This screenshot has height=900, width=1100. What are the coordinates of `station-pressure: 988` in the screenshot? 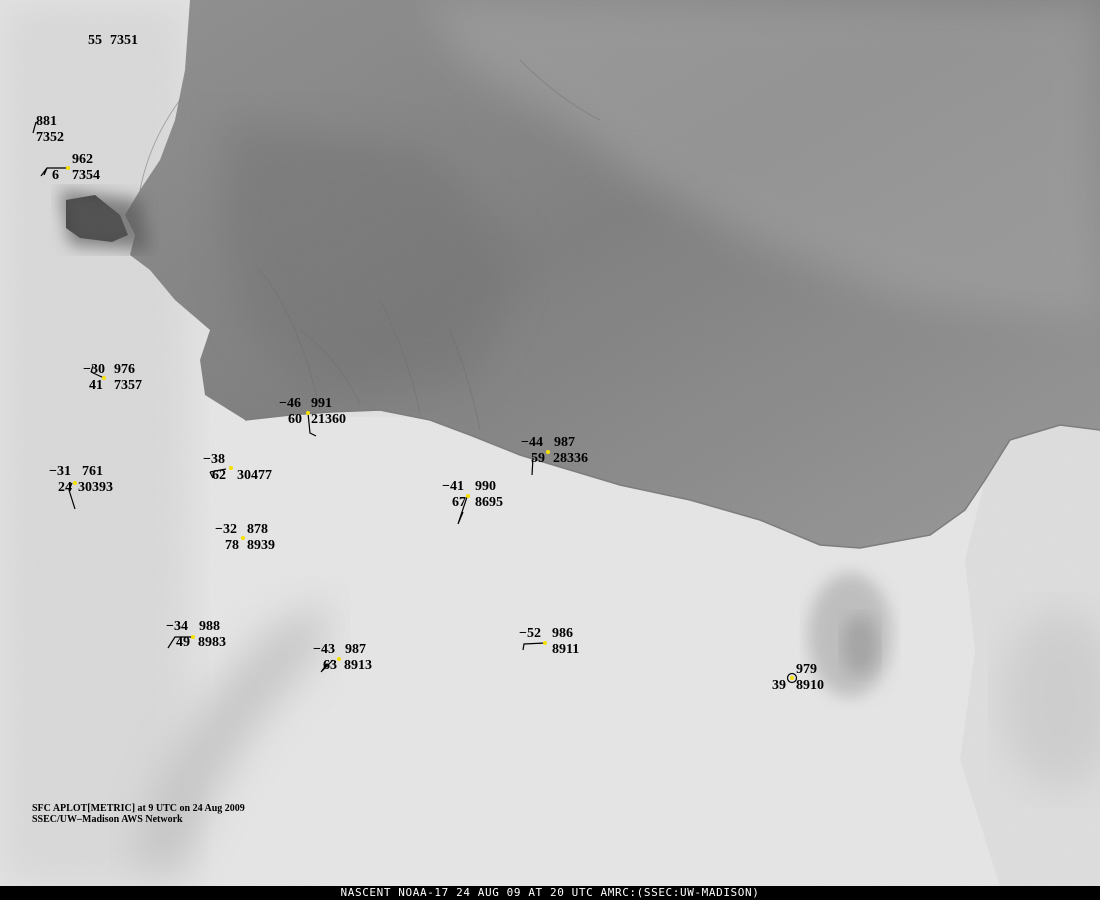 It's located at (209, 626).